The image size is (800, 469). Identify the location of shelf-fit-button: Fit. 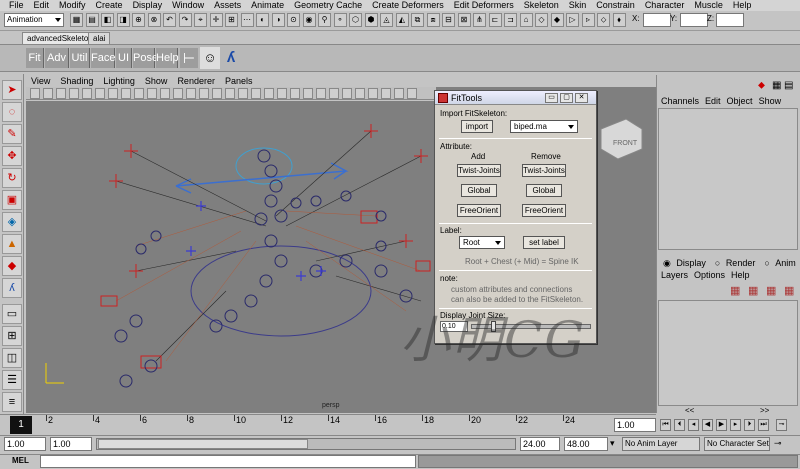
(35, 58).